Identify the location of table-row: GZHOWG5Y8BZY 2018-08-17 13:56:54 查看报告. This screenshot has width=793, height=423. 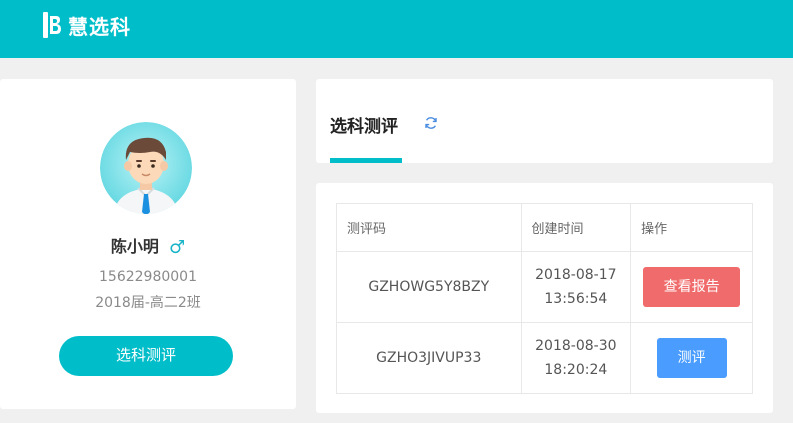
(544, 287).